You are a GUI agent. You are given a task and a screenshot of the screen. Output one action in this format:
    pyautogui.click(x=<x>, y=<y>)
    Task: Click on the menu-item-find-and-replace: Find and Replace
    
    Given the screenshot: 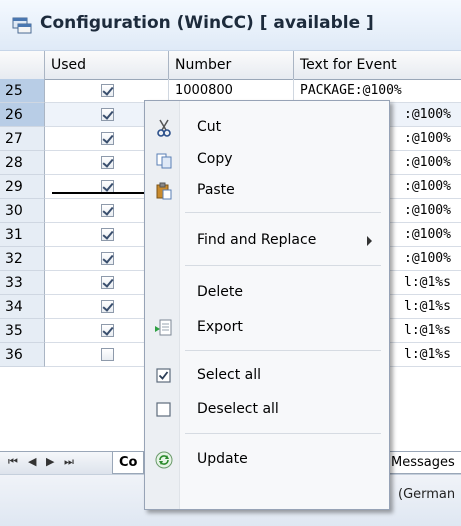 What is the action you would take?
    pyautogui.click(x=267, y=242)
    